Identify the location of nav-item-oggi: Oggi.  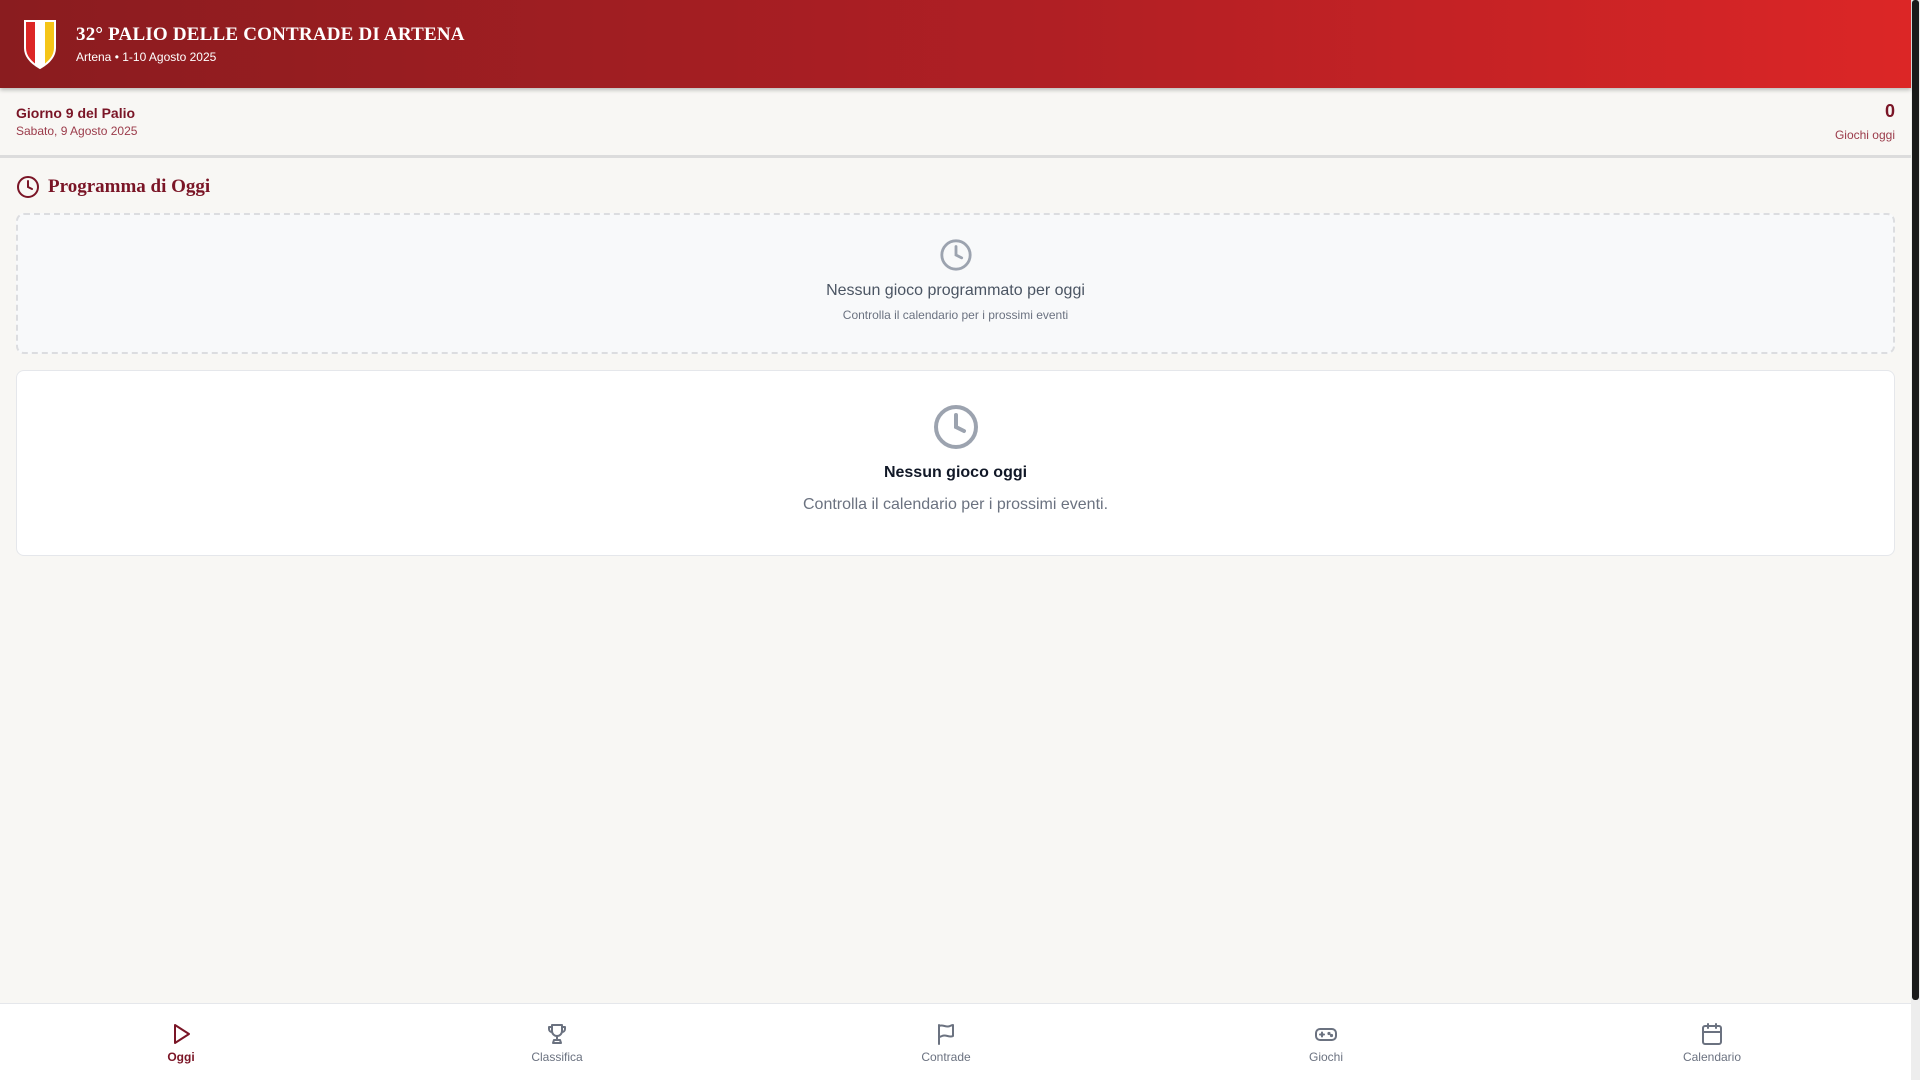
(181, 1043).